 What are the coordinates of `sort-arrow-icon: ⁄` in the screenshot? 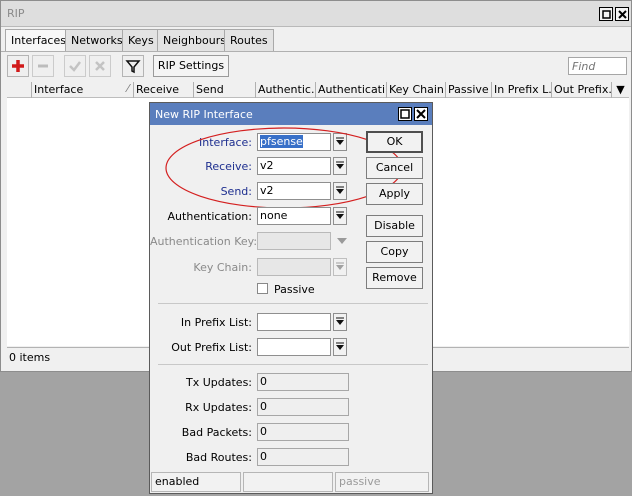 It's located at (128, 88).